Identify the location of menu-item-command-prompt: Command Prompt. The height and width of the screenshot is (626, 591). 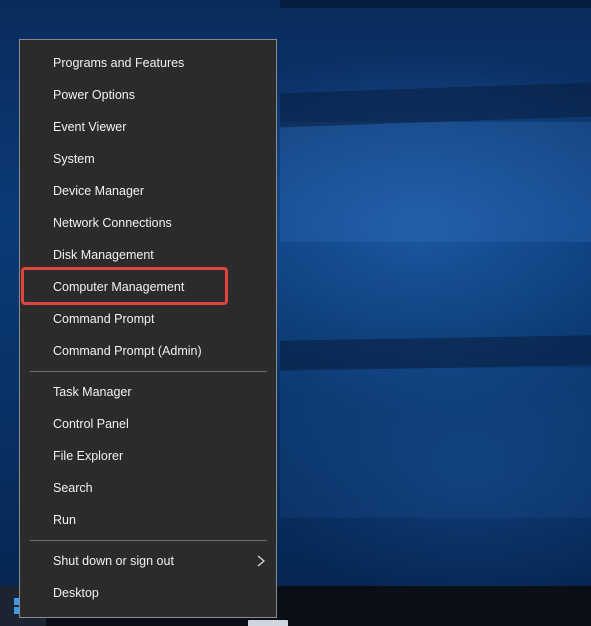
(148, 319).